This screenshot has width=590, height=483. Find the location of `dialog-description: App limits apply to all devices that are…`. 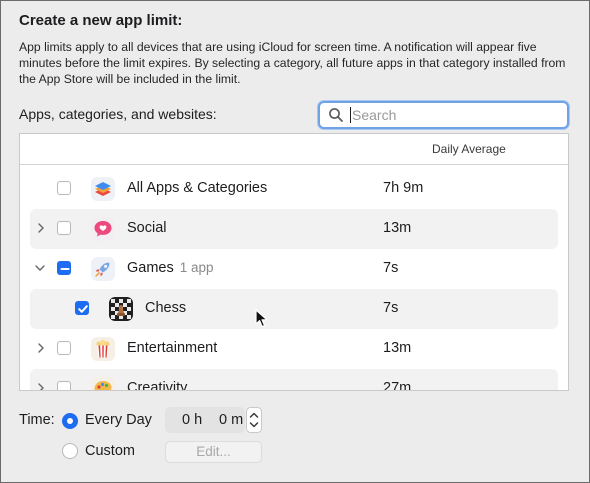

dialog-description: App limits apply to all devices that are… is located at coordinates (292, 63).